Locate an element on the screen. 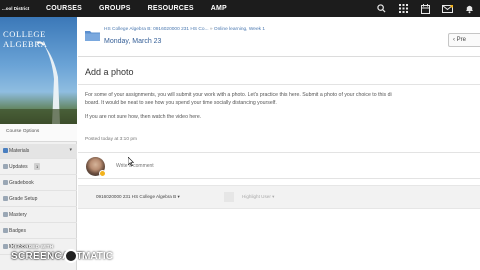  section-dropdown-label: 0916020000 231 HS College Algebra B is located at coordinates (136, 196).